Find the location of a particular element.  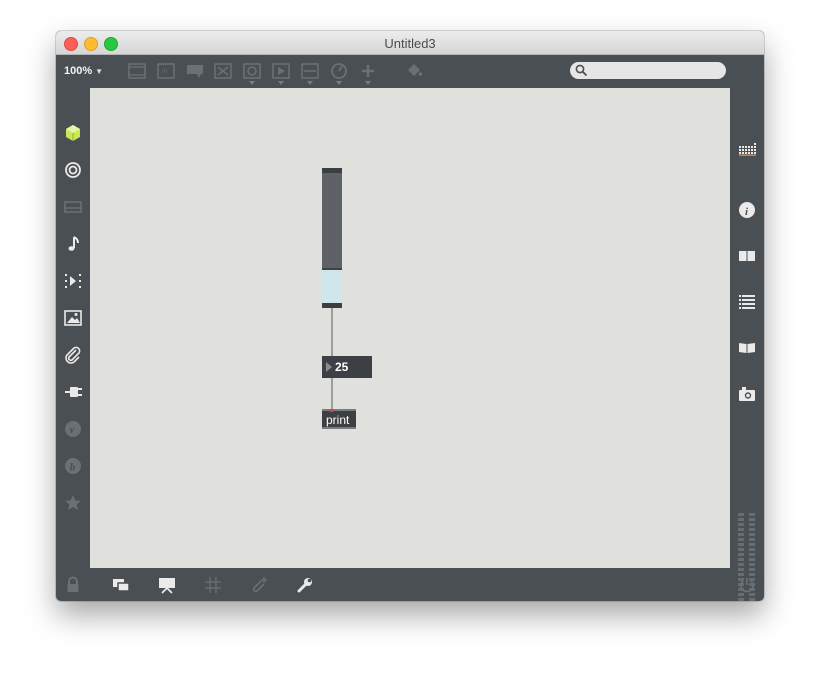

presentation-object-icon is located at coordinates (137, 71).